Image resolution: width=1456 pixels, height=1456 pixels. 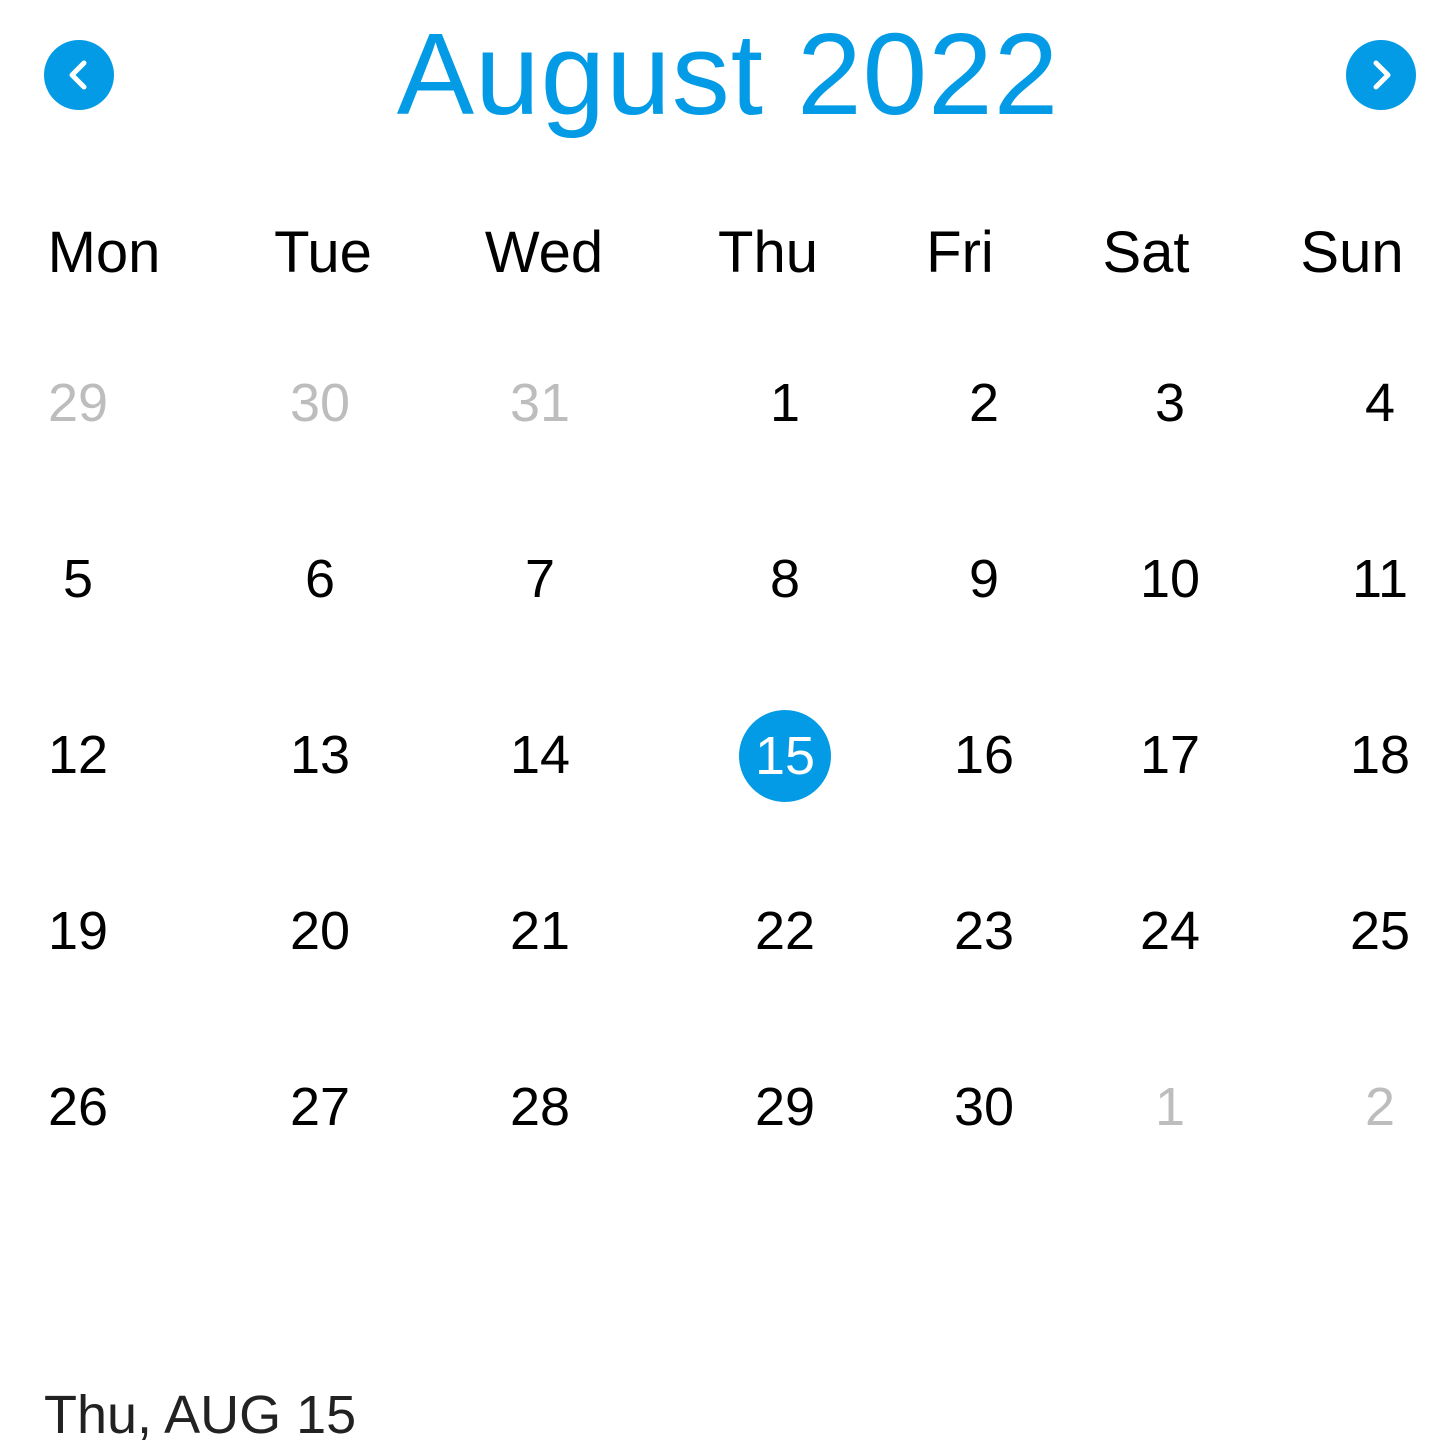 I want to click on day-cell: 1, so click(x=785, y=403).